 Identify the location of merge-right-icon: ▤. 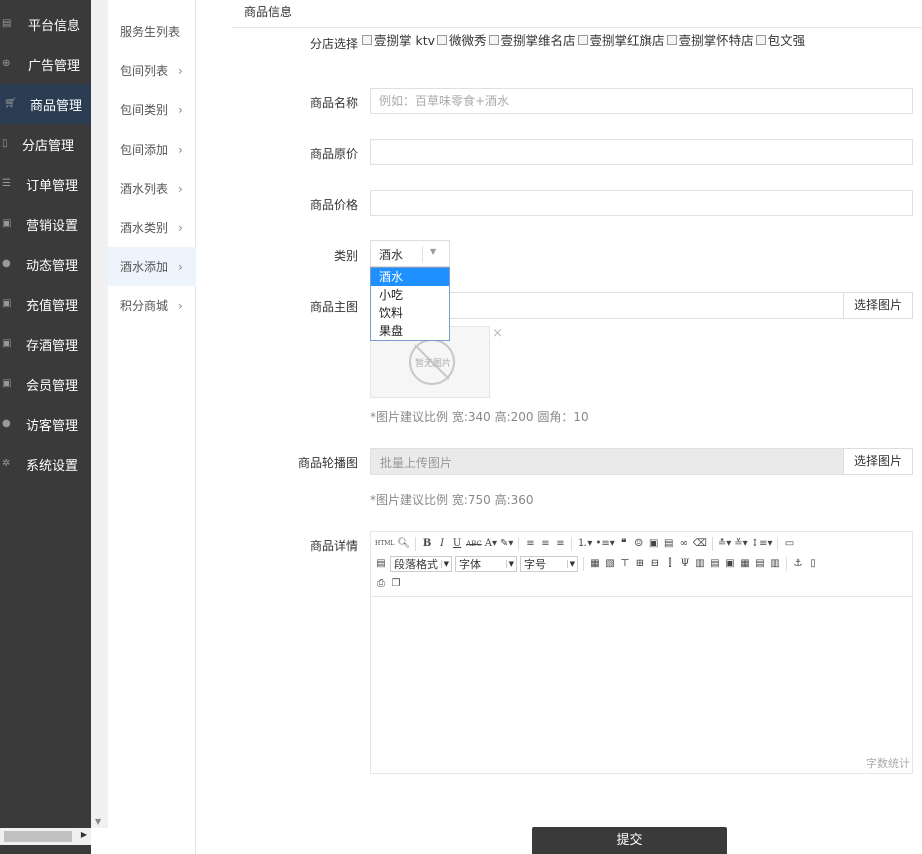
(715, 564).